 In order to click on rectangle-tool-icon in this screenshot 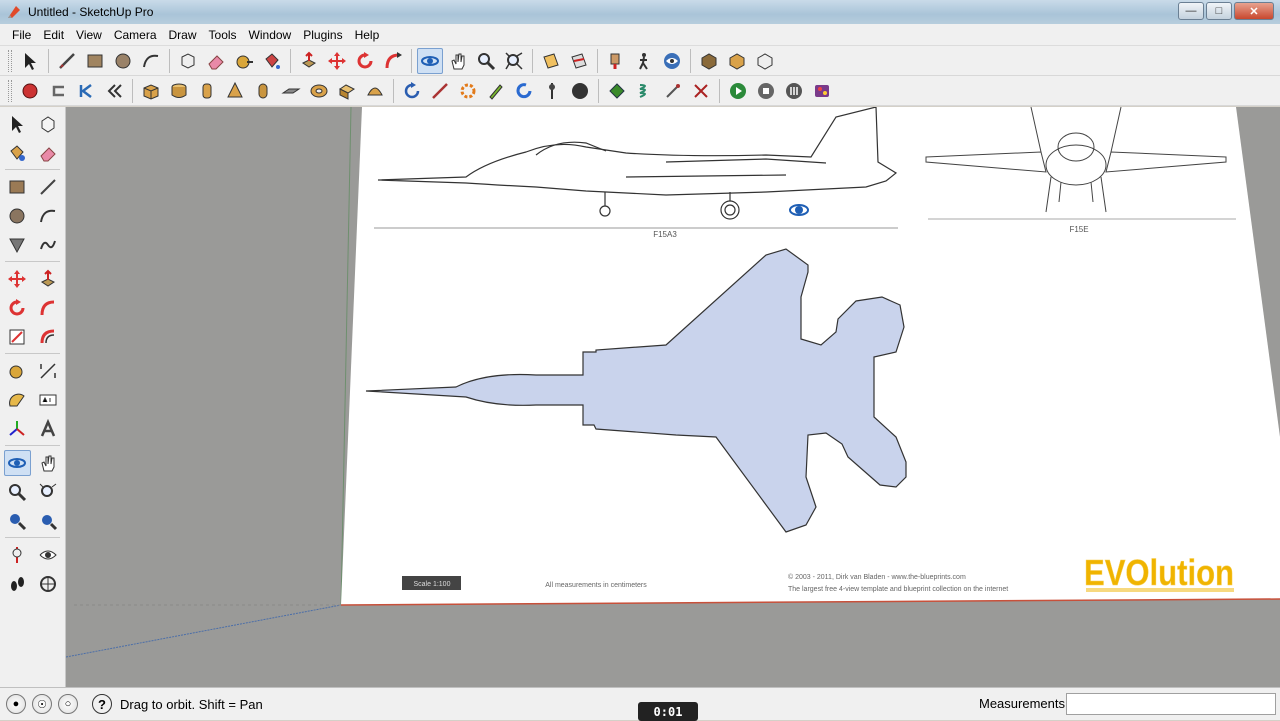, I will do `click(95, 61)`.